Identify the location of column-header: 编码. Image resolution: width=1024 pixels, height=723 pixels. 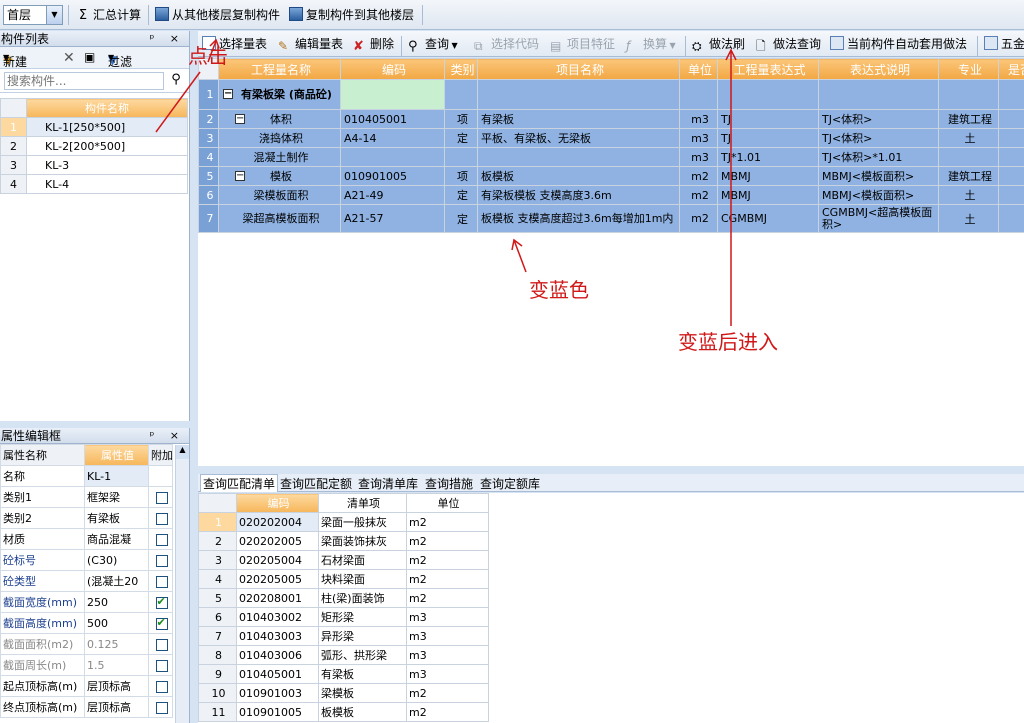
(277, 503).